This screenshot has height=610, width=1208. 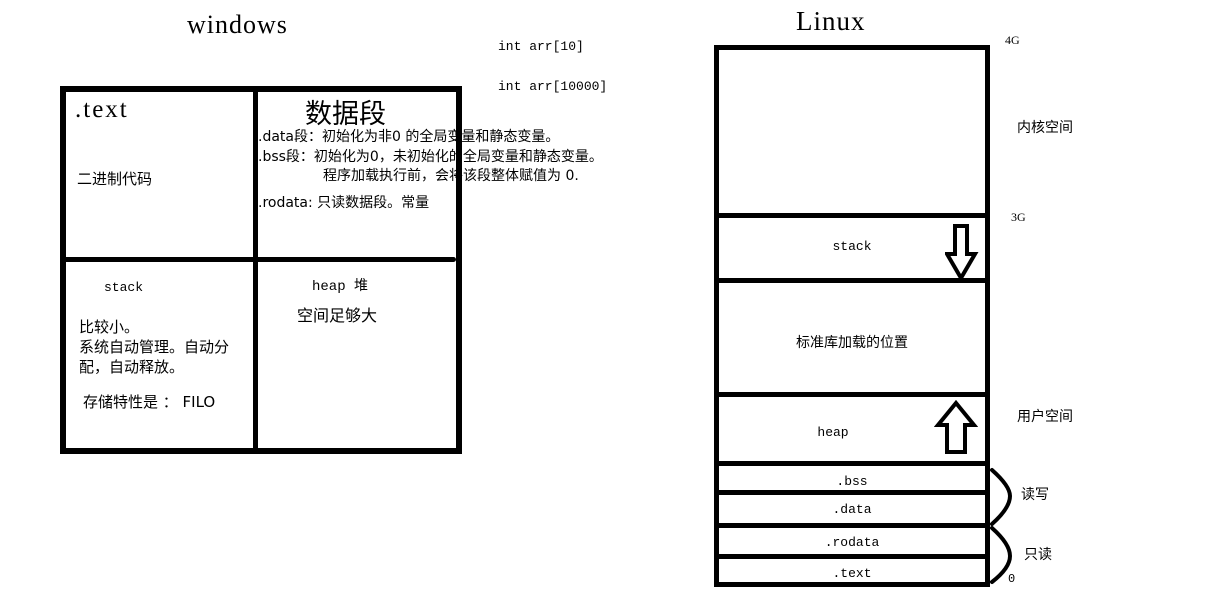 I want to click on segment-label-stdlib: 标准库加载的位置, so click(x=852, y=343).